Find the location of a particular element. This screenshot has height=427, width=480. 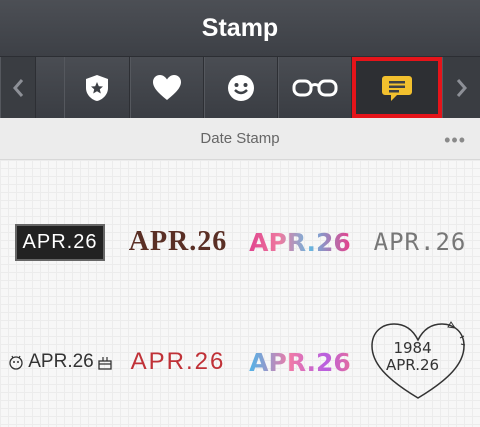

stamp-category-tabs is located at coordinates (240, 87).